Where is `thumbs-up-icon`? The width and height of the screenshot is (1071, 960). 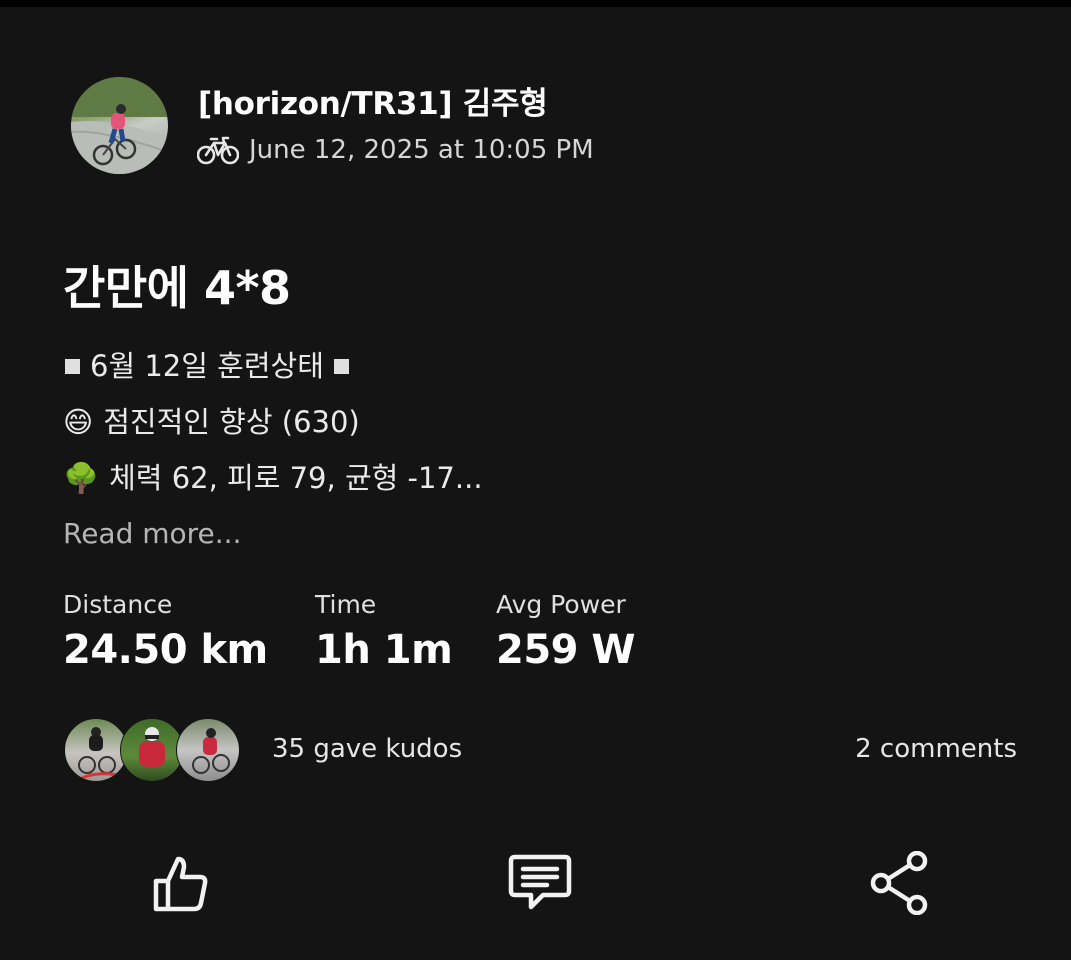
thumbs-up-icon is located at coordinates (180, 884).